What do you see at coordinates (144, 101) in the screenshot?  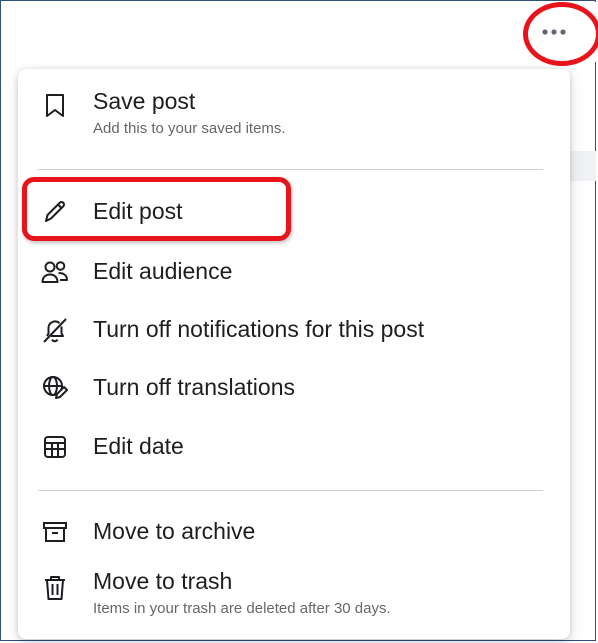 I see `menu-item-label: Save post` at bounding box center [144, 101].